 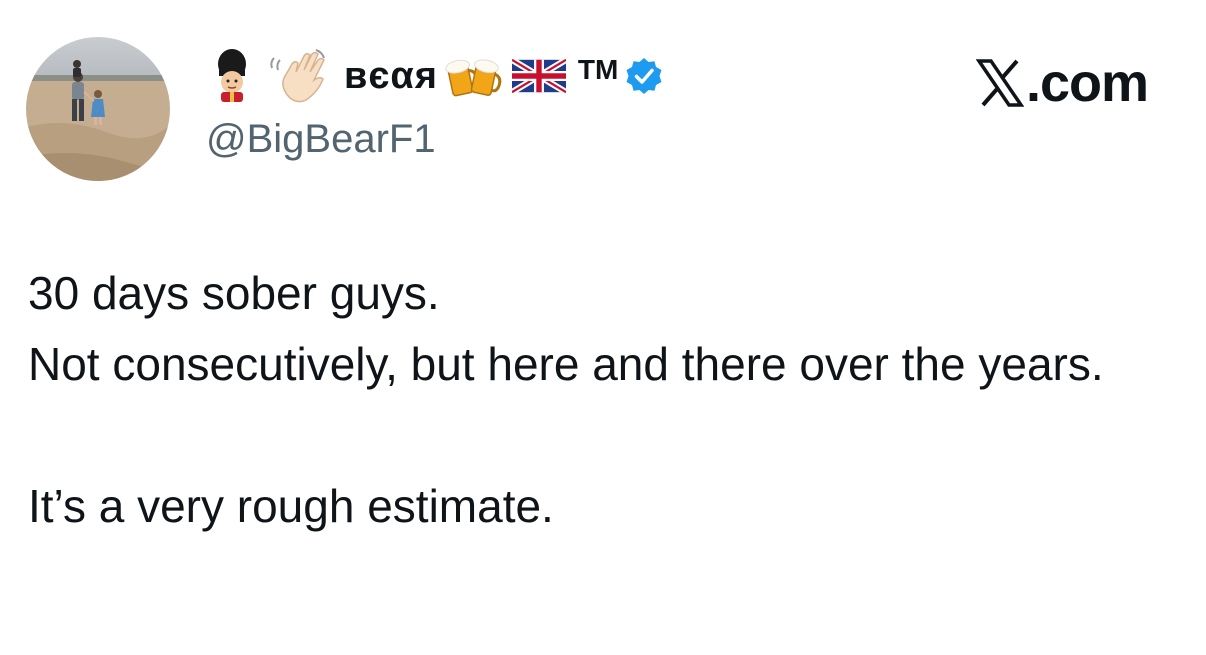 I want to click on waving-hand-icon, so click(x=299, y=76).